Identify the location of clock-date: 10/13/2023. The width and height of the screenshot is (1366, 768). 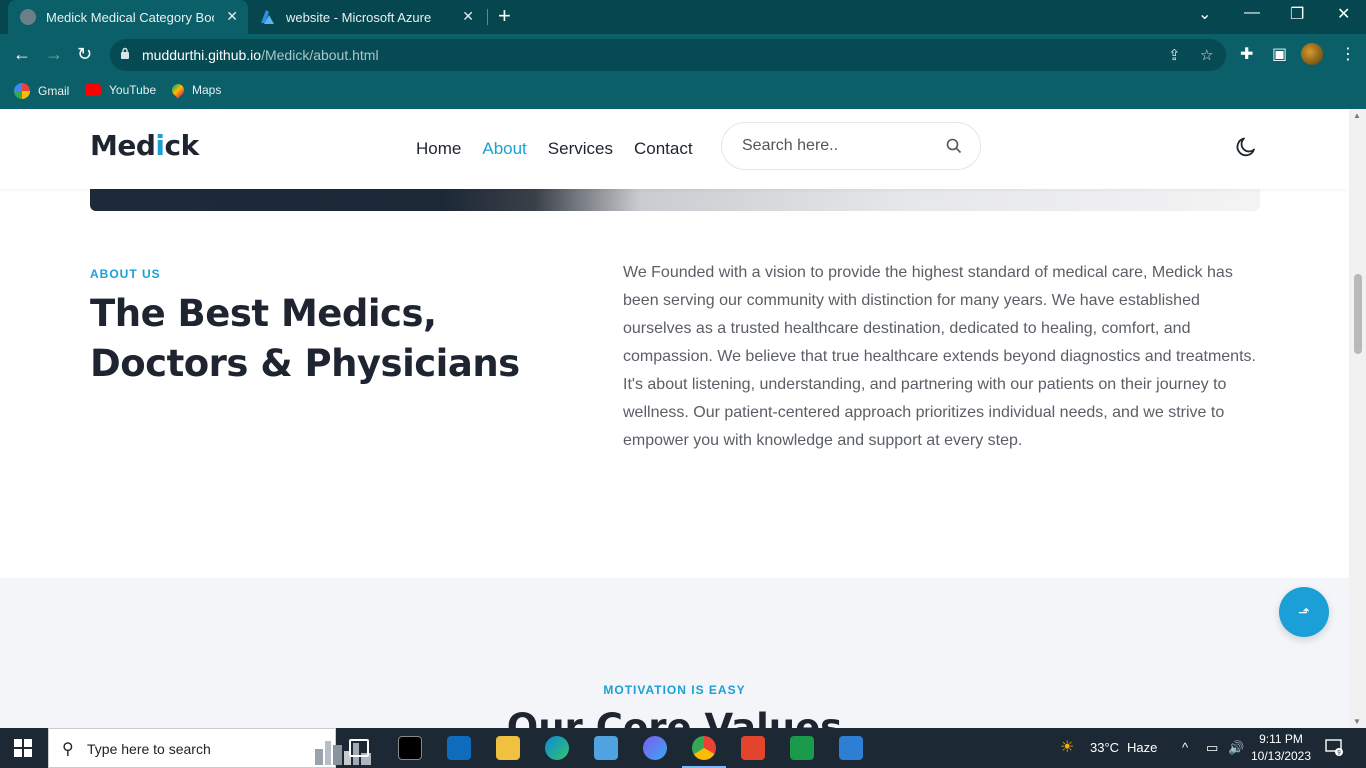
(1281, 756).